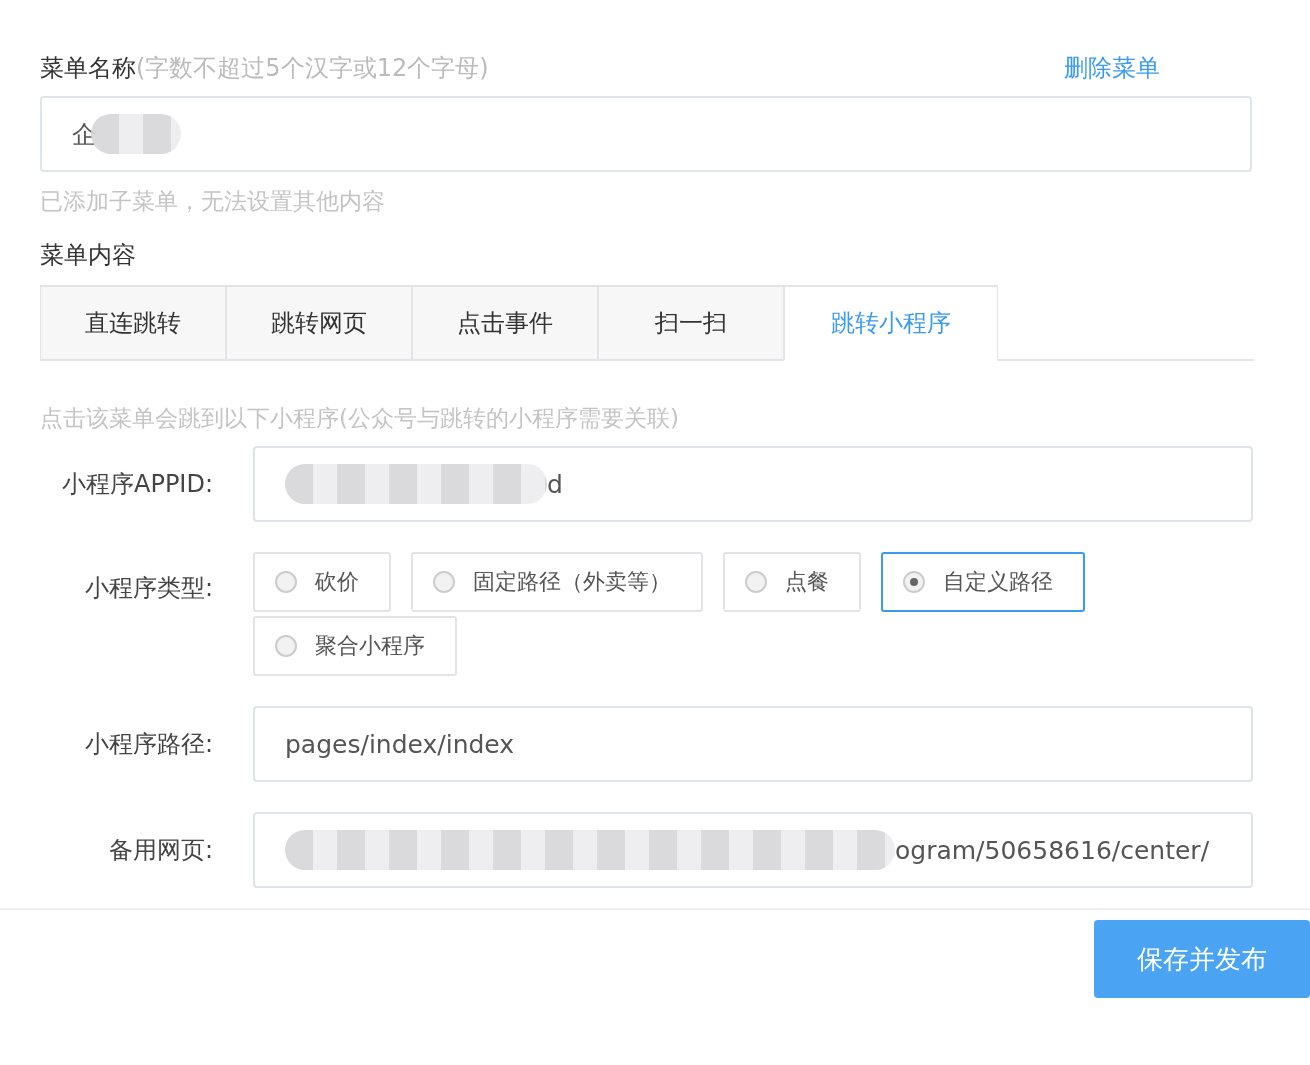  Describe the element at coordinates (322, 582) in the screenshot. I see `radio-option: 砍价` at that location.